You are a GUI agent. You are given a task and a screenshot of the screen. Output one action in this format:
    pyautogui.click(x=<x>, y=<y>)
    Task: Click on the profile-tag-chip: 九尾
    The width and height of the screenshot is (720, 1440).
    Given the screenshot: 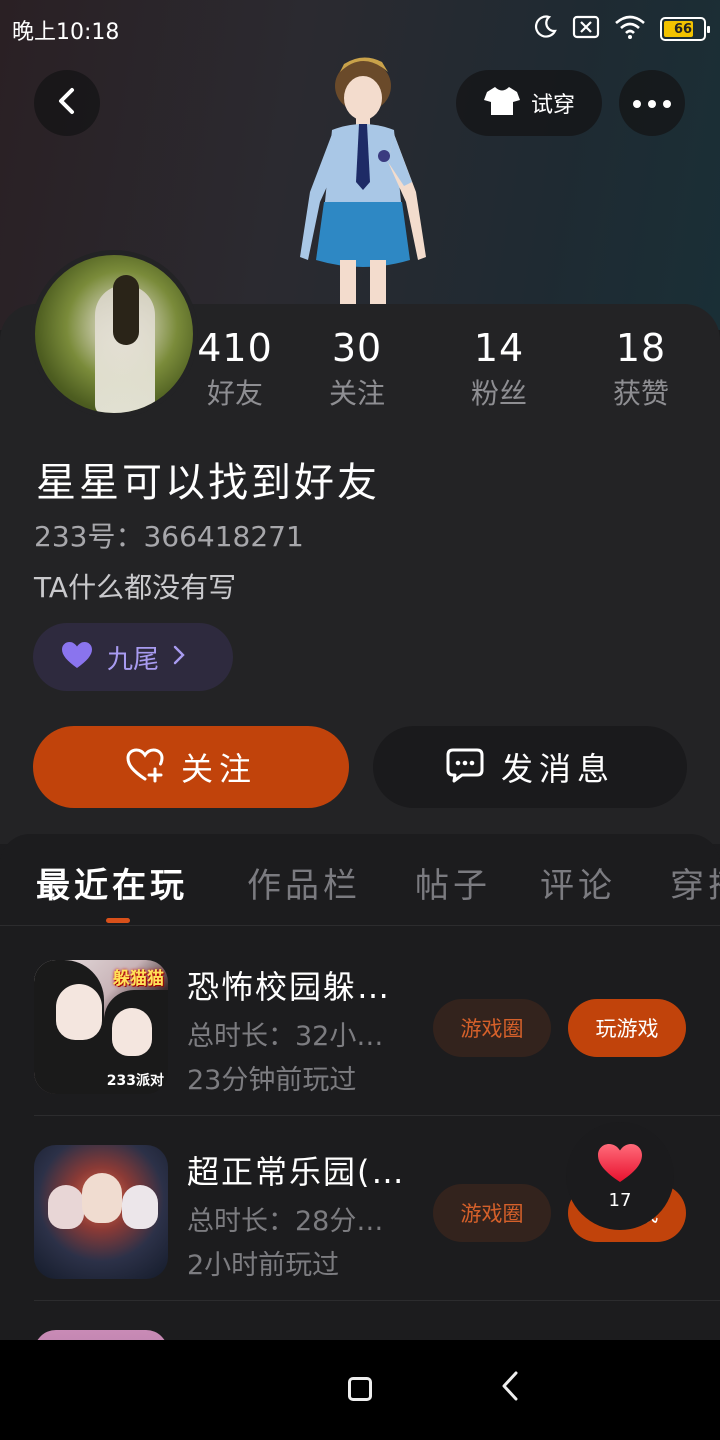 What is the action you would take?
    pyautogui.click(x=133, y=657)
    